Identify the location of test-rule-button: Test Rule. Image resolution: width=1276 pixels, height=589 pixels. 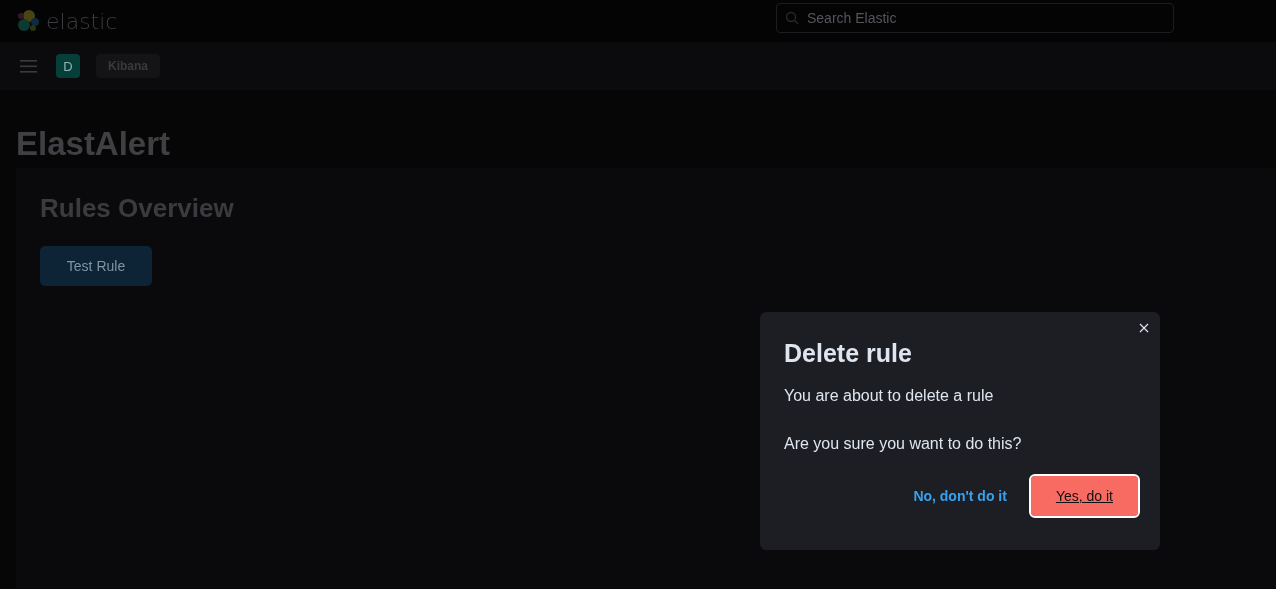
(96, 266).